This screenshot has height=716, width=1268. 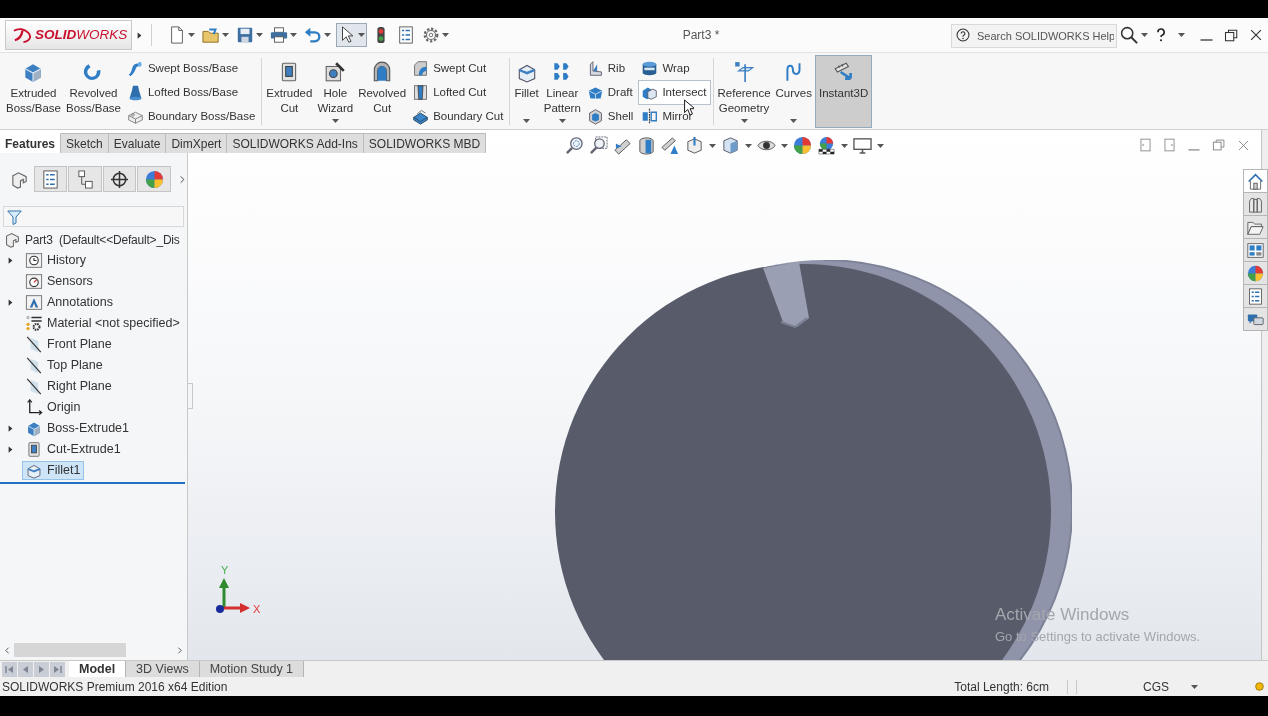 I want to click on ribbon-button: Revolved Cut, so click(x=382, y=91).